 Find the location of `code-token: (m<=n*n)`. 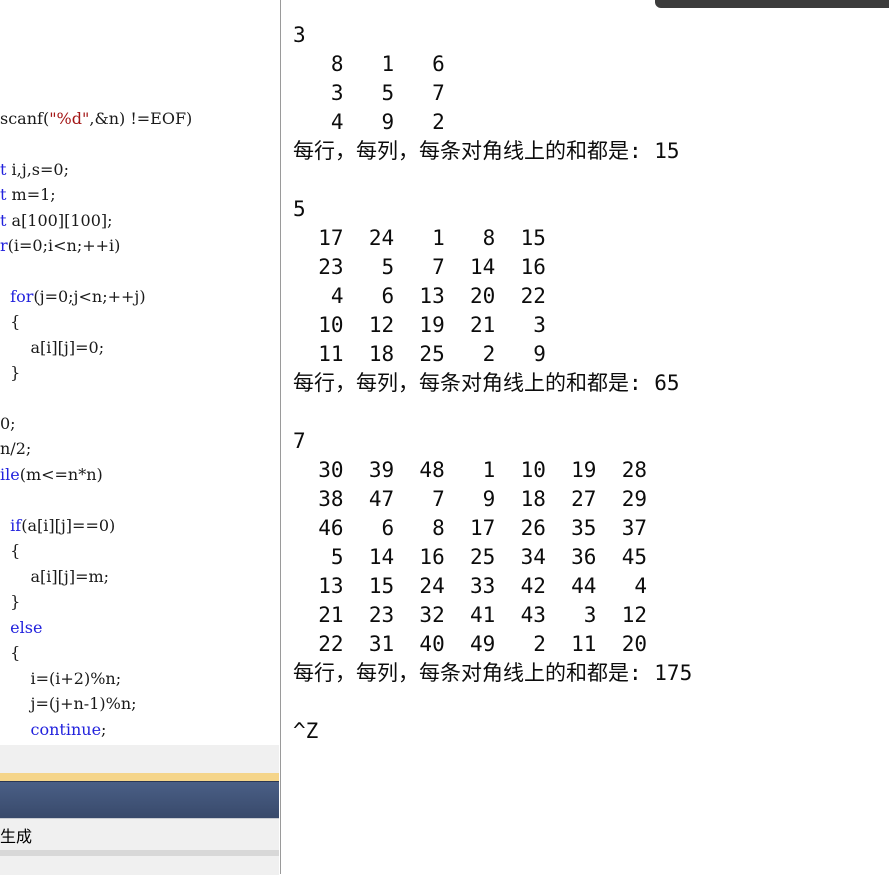

code-token: (m<=n*n) is located at coordinates (61, 474).